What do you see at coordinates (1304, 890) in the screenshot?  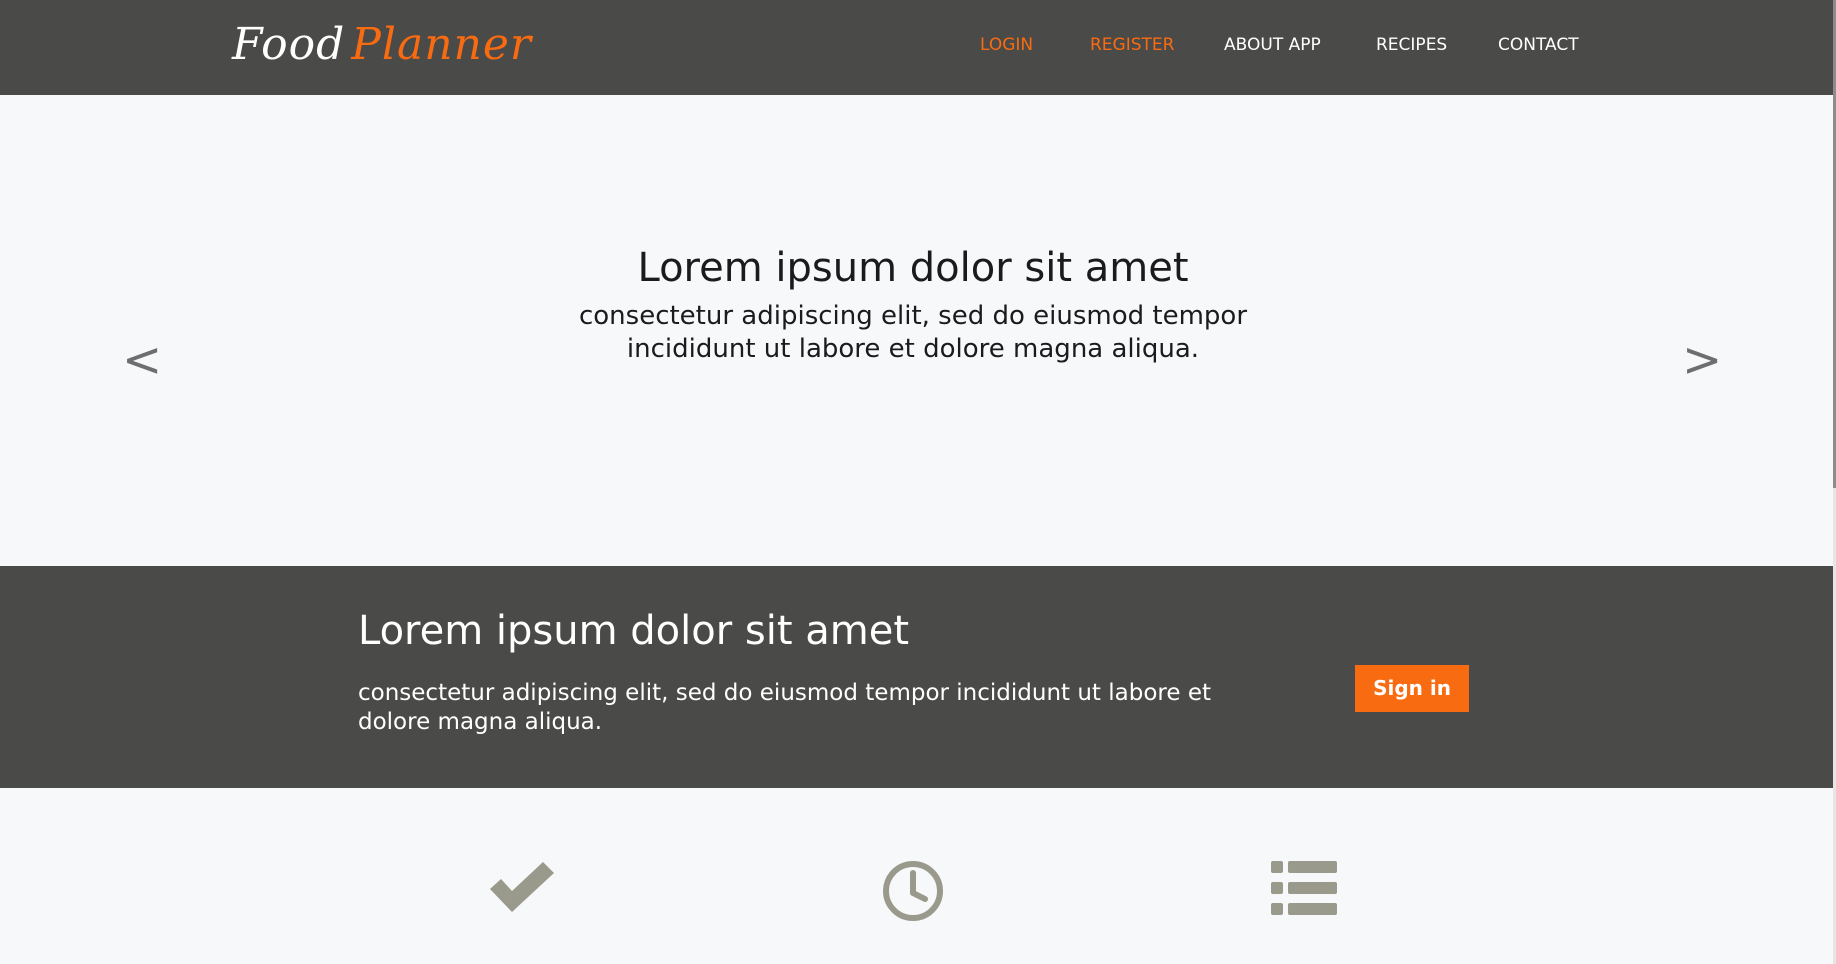 I see `list-icon` at bounding box center [1304, 890].